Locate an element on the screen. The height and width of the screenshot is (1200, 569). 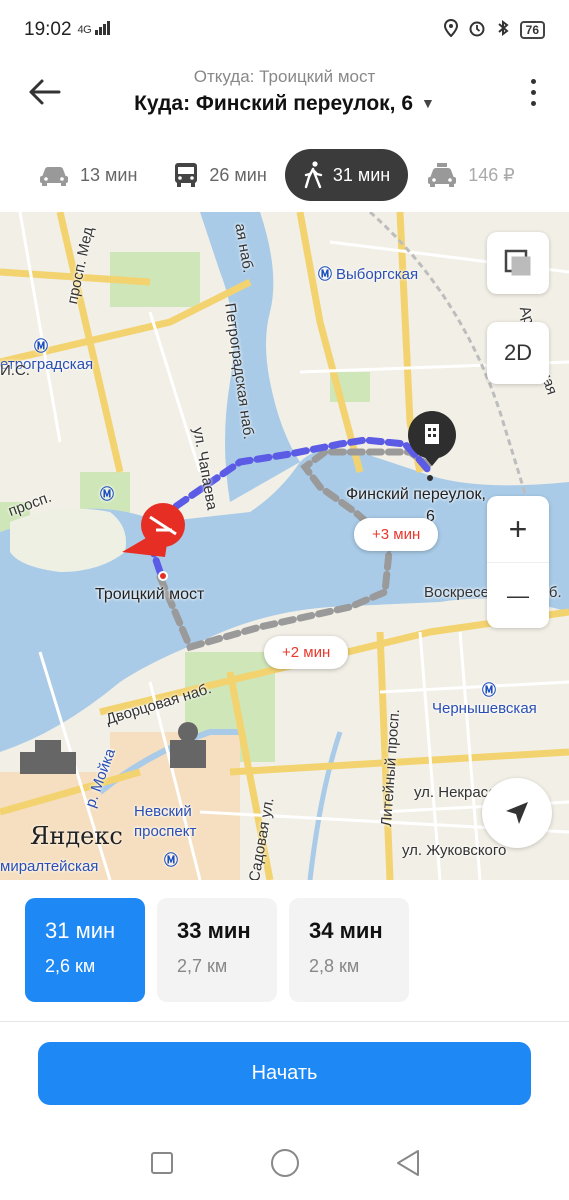
start-navigation-button: Начать is located at coordinates (284, 1073).